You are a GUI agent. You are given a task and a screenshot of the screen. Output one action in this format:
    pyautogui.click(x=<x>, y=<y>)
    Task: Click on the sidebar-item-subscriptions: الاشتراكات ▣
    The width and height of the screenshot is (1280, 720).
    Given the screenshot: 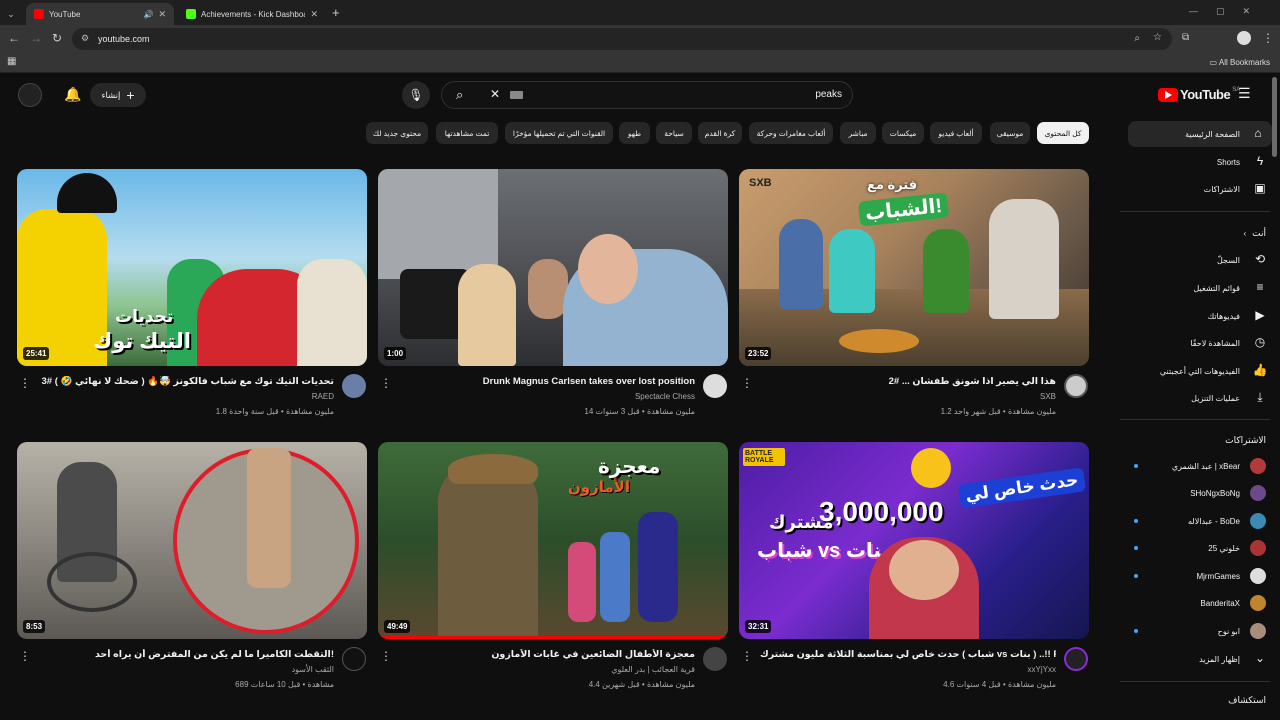 What is the action you would take?
    pyautogui.click(x=1200, y=189)
    